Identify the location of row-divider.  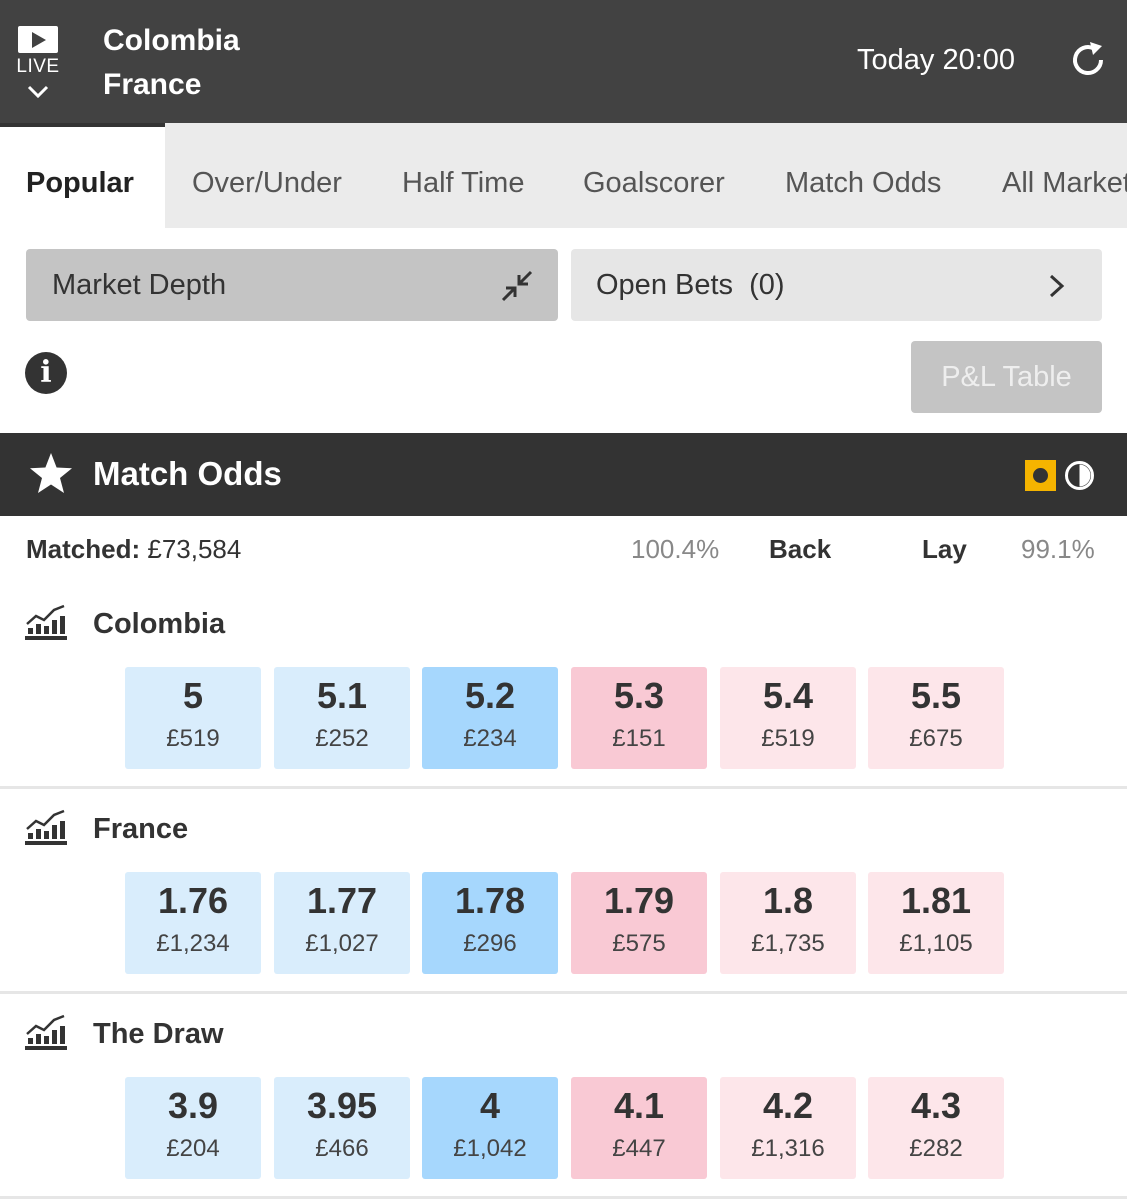
(563, 1197).